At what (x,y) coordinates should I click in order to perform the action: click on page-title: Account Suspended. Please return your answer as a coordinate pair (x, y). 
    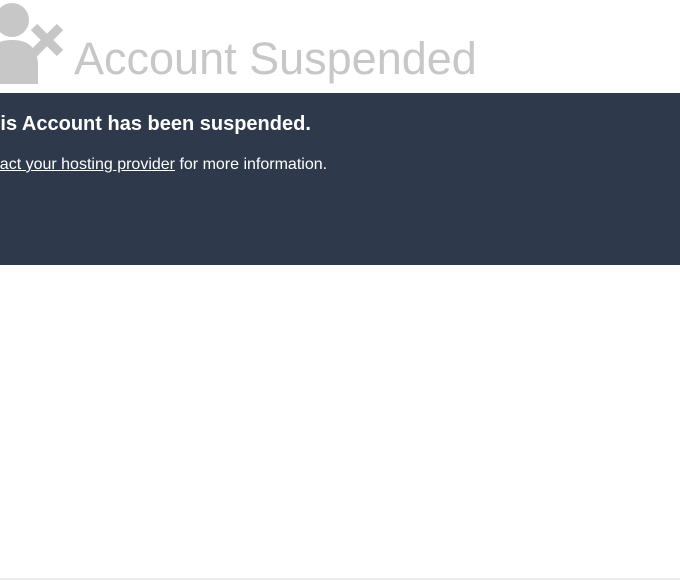
    Looking at the image, I should click on (275, 58).